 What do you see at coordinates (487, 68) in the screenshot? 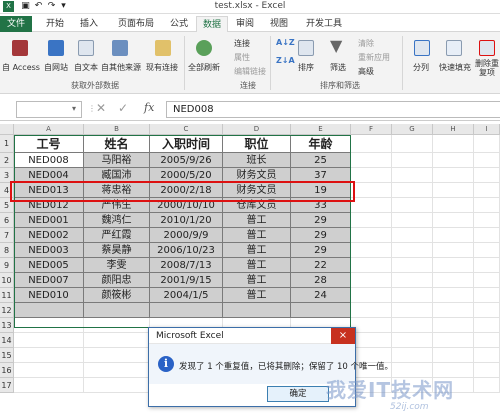
I see `remove-duplicates-button: 删除重复项` at bounding box center [487, 68].